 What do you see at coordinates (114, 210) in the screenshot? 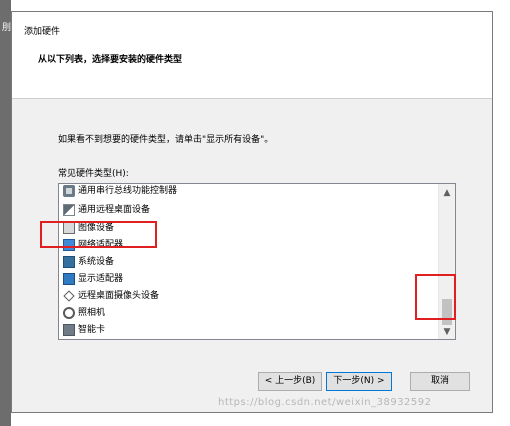
I see `list-item-label: 通用远程桌面设备` at bounding box center [114, 210].